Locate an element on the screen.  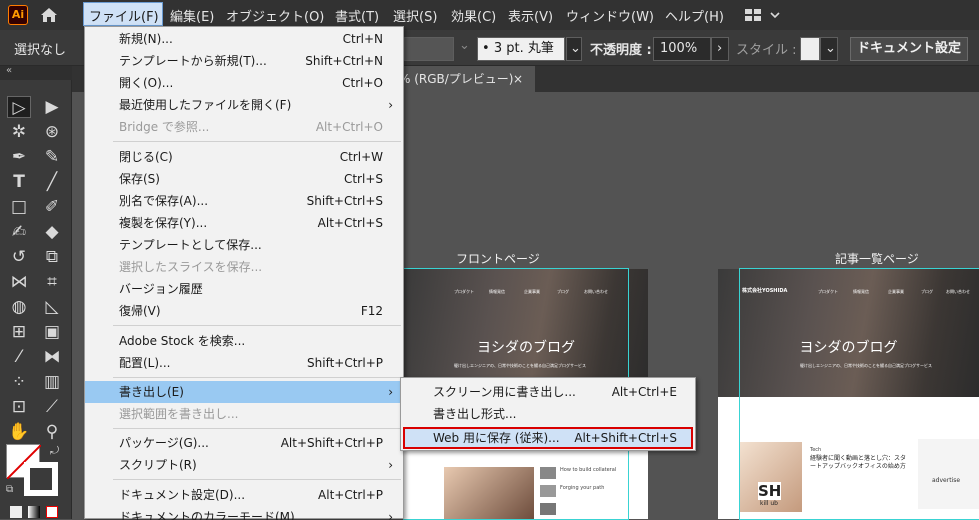
menu-item-revert: 復帰(V) F12 is located at coordinates (244, 311).